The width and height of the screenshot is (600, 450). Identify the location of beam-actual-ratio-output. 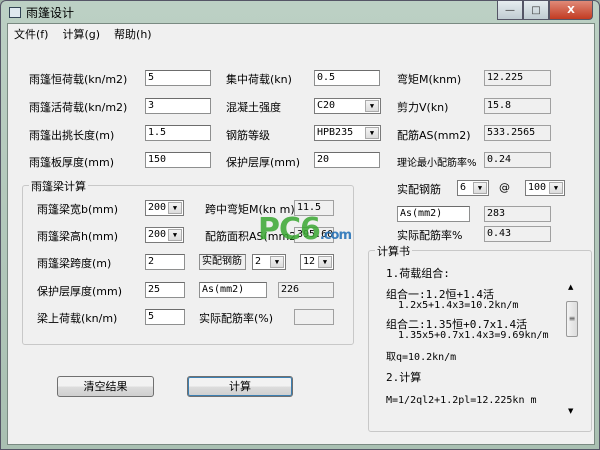
(314, 317).